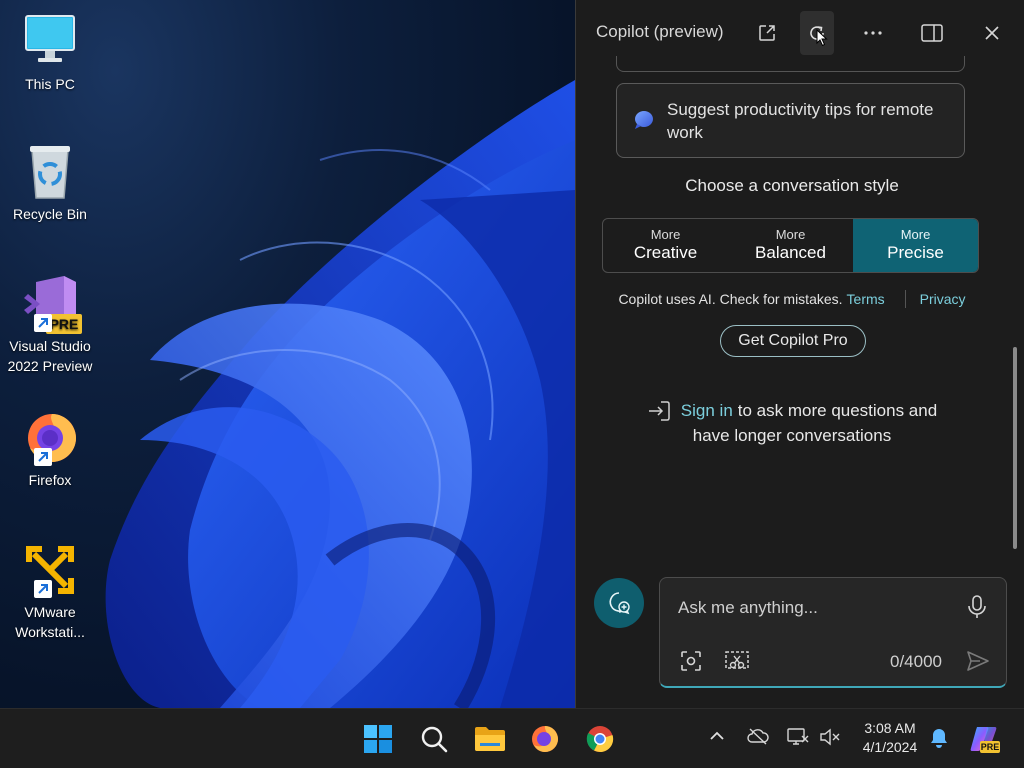 Image resolution: width=1024 pixels, height=768 pixels. Describe the element at coordinates (792, 185) in the screenshot. I see `conversation-style-heading: Choose a conversation style` at that location.